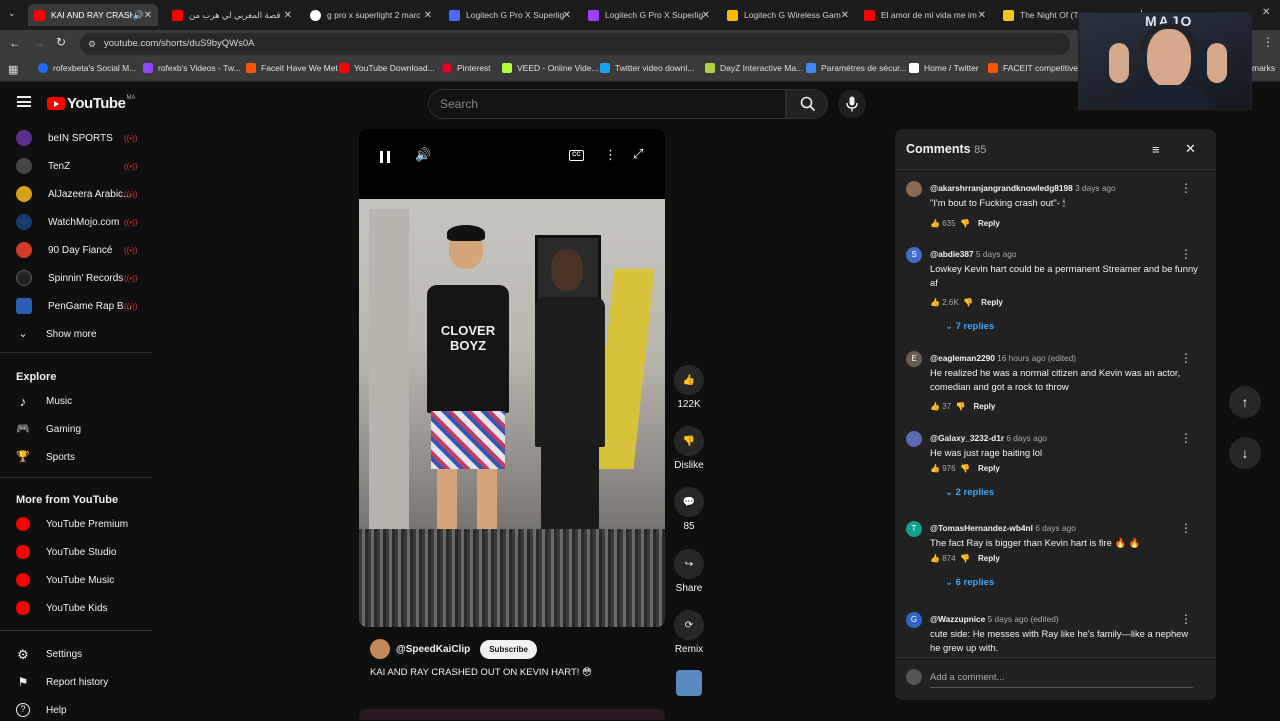 The height and width of the screenshot is (721, 1280). What do you see at coordinates (510, 15) in the screenshot?
I see `tab-3: Logitech G Pro X Superlig ✕` at bounding box center [510, 15].